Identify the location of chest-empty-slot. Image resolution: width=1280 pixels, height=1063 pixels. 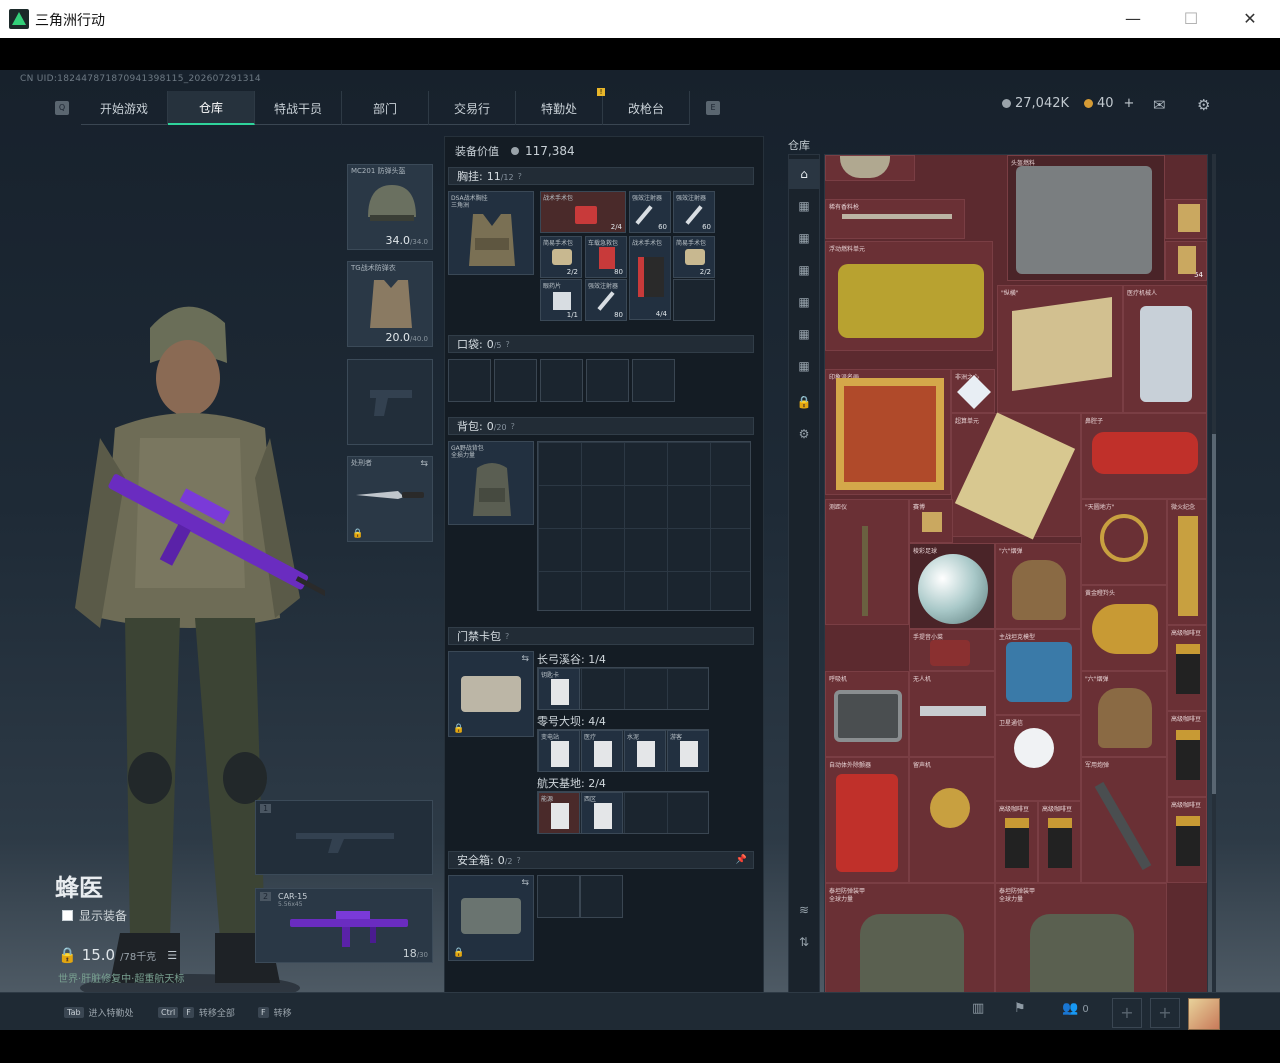
(694, 300).